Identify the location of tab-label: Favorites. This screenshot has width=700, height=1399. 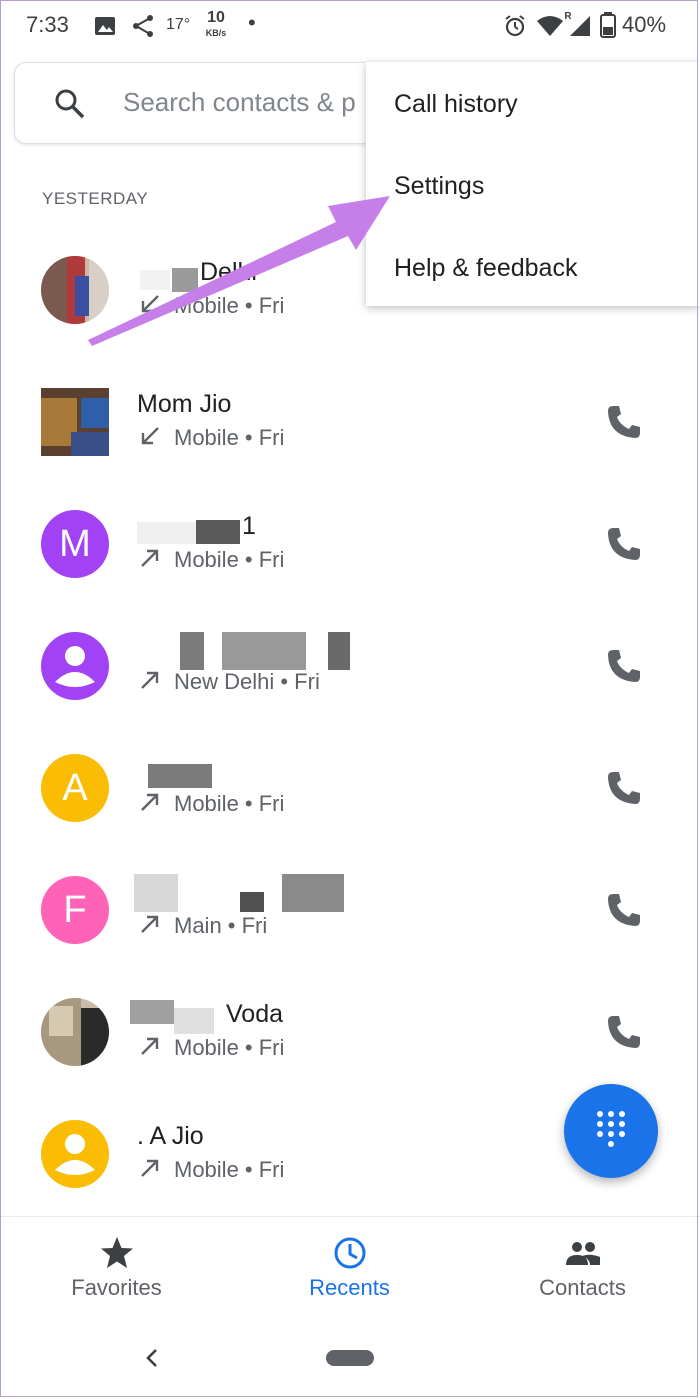
(116, 1287).